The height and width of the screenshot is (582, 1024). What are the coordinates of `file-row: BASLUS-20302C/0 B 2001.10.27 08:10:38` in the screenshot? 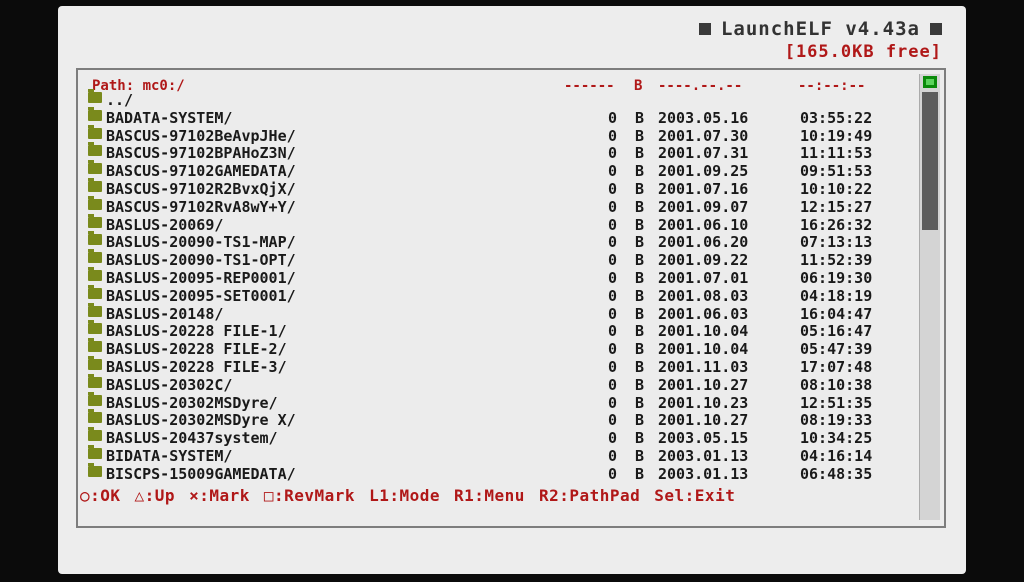 It's located at (498, 384).